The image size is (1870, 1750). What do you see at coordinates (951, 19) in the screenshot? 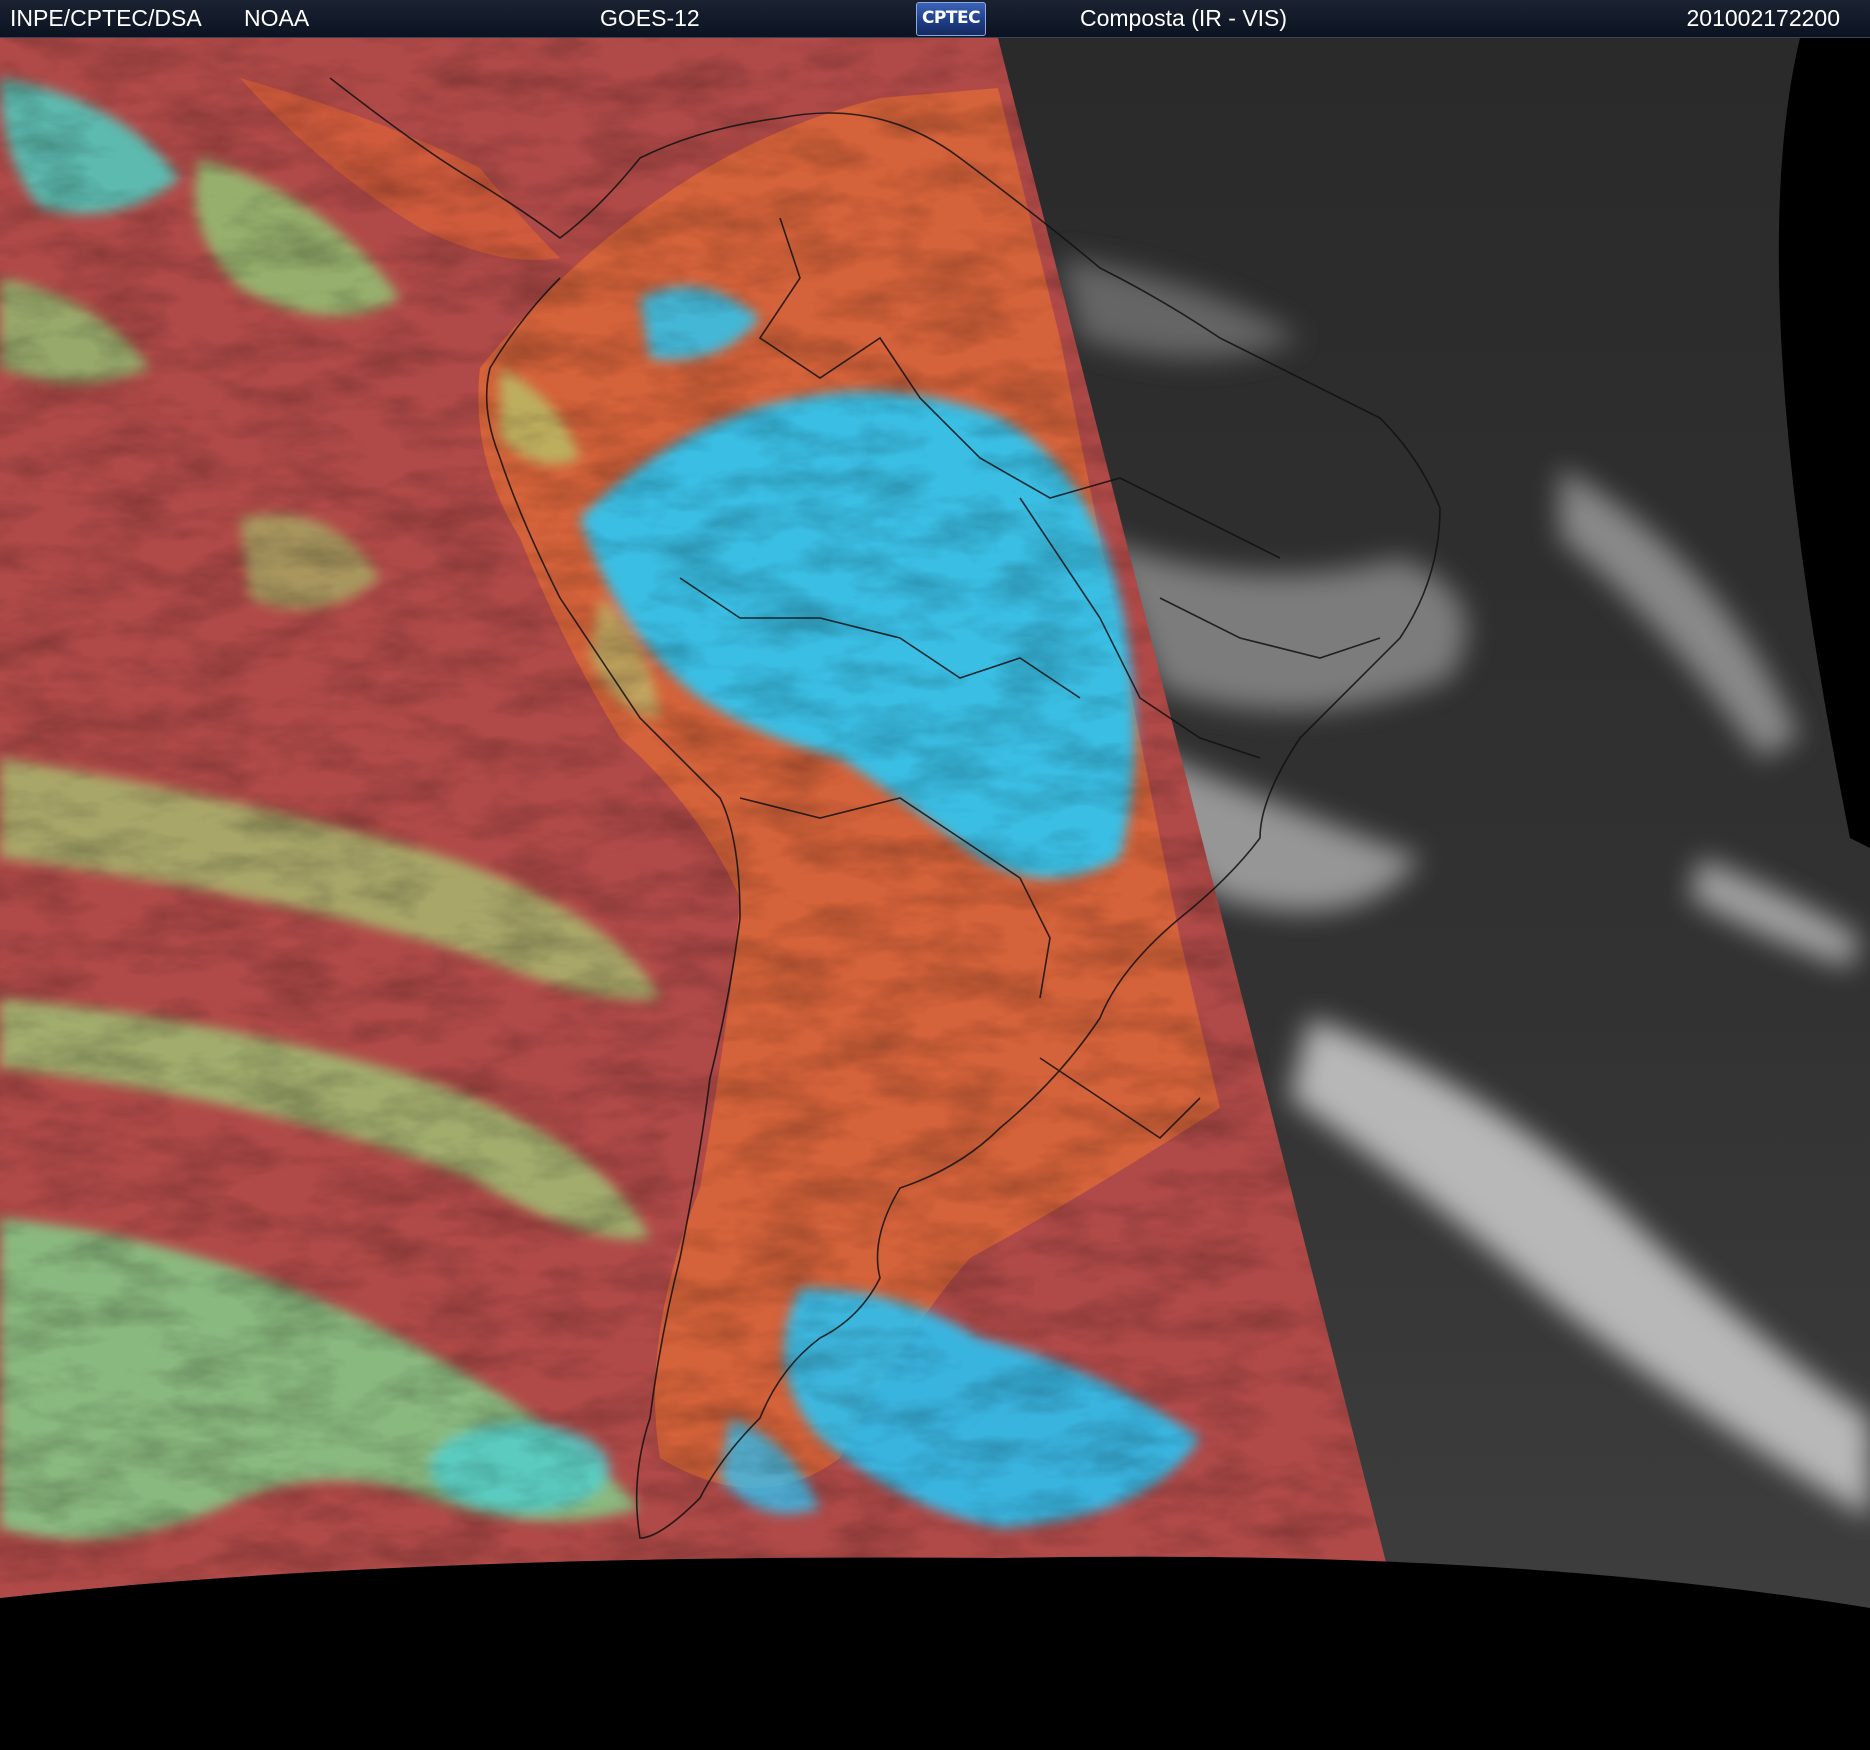
I see `cptec-logo: CPTEC` at bounding box center [951, 19].